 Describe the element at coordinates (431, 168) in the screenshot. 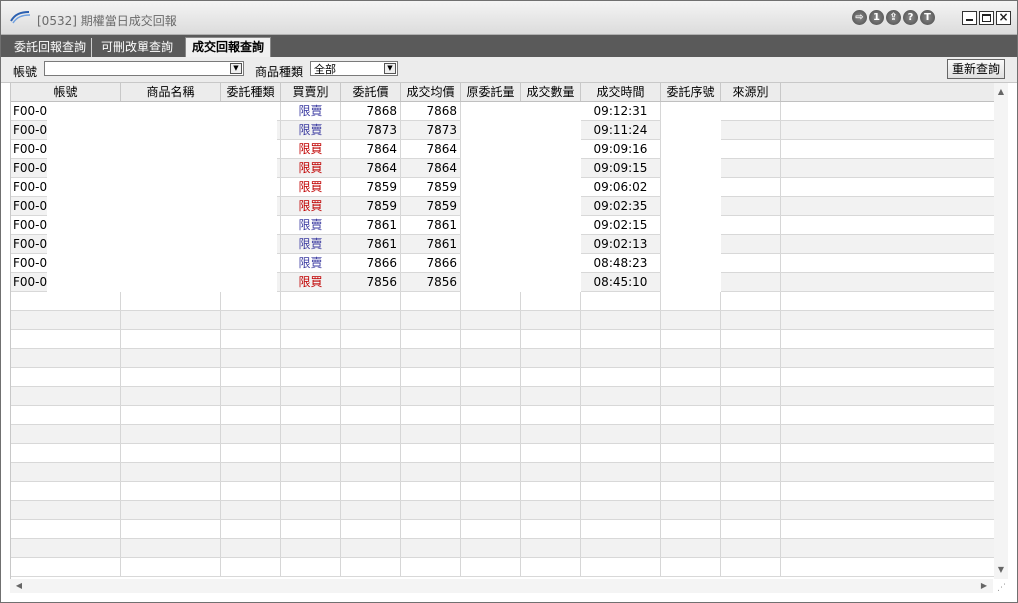

I see `col-avg-price-cell: 7864` at that location.